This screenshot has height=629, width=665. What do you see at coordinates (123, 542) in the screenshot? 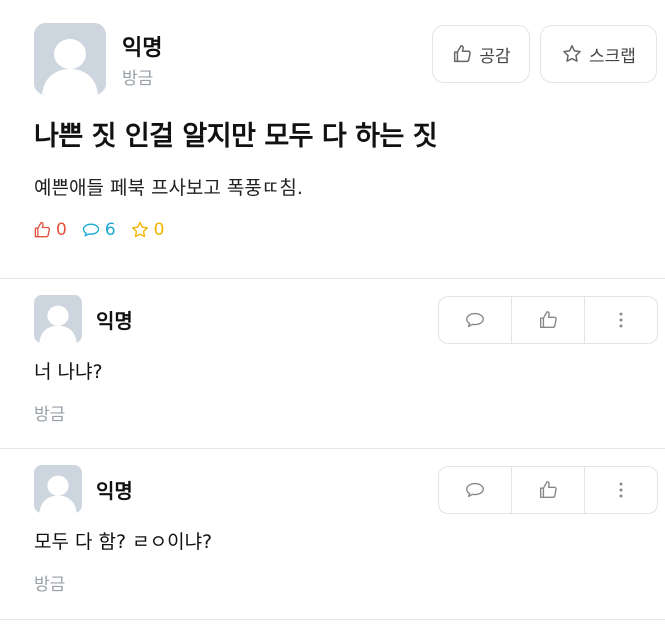
I see `comment-text: 모두 다 함? ㄹㅇ이냐?` at bounding box center [123, 542].